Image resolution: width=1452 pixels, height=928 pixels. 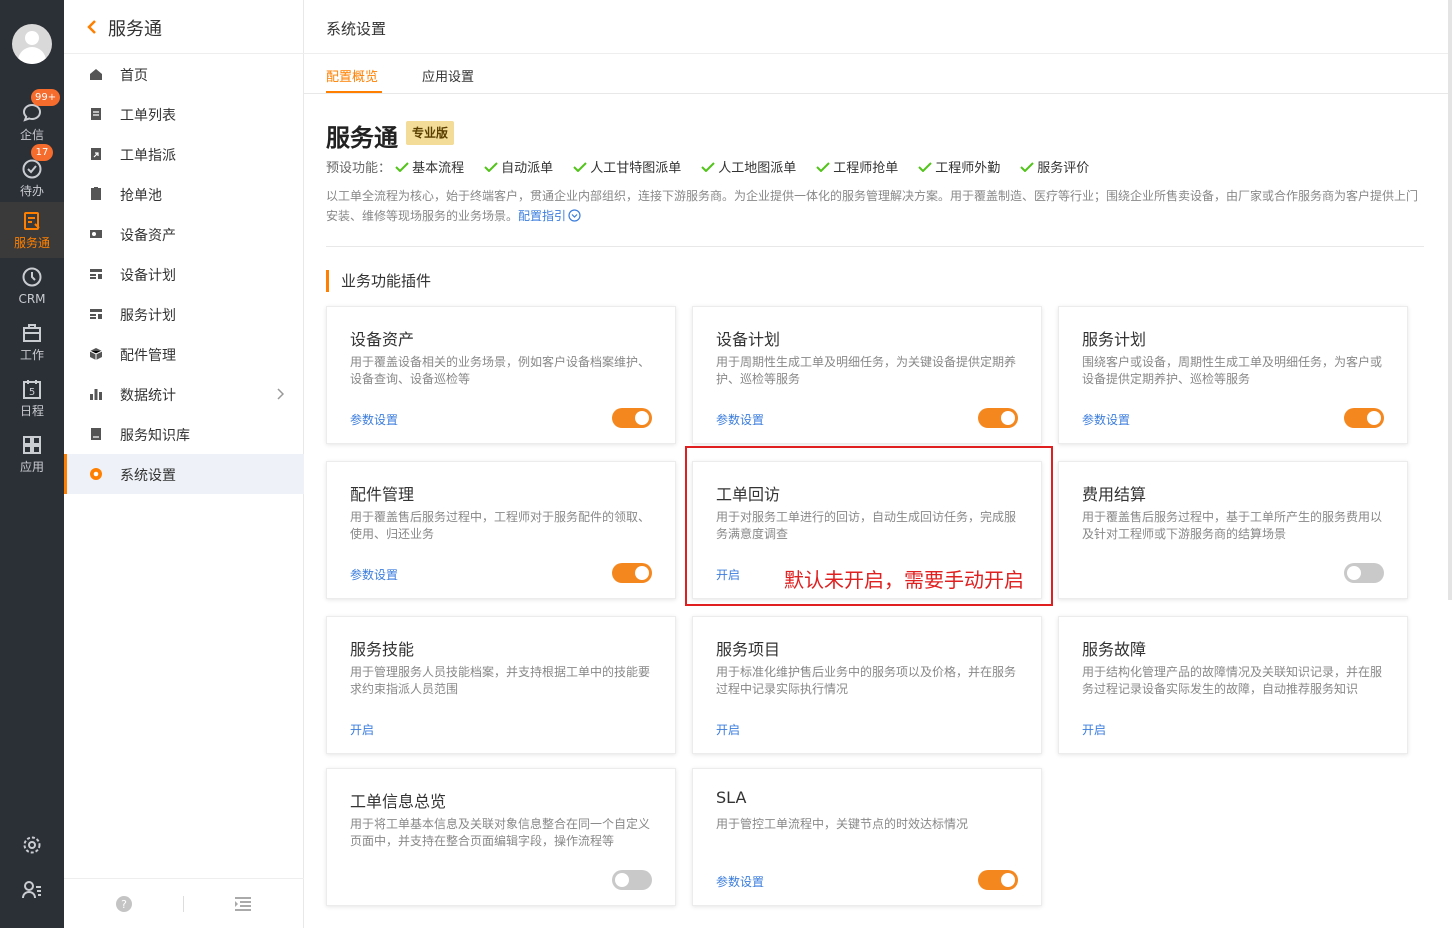 What do you see at coordinates (867, 837) in the screenshot?
I see `plugin-card: SLA 用于管控工单流程中，关键节点的时效达标情况 参数设置` at bounding box center [867, 837].